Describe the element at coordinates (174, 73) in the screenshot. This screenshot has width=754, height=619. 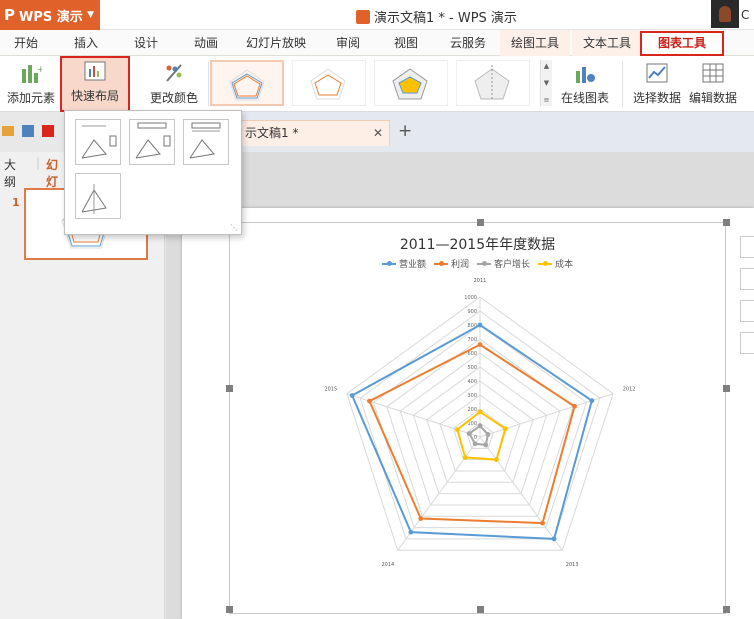
I see `color-palette-icon` at that location.